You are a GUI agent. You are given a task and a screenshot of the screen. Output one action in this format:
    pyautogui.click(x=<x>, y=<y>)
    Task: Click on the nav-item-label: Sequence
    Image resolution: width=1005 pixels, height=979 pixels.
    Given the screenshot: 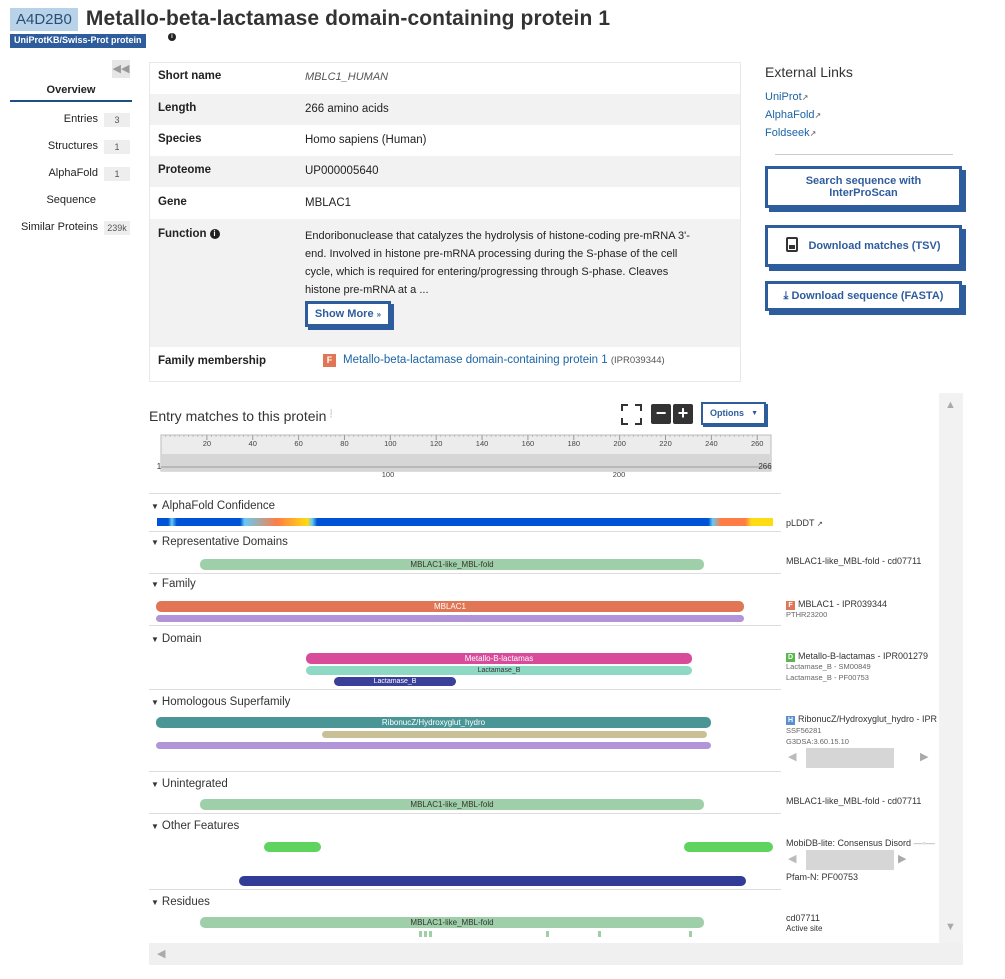 What is the action you would take?
    pyautogui.click(x=71, y=200)
    